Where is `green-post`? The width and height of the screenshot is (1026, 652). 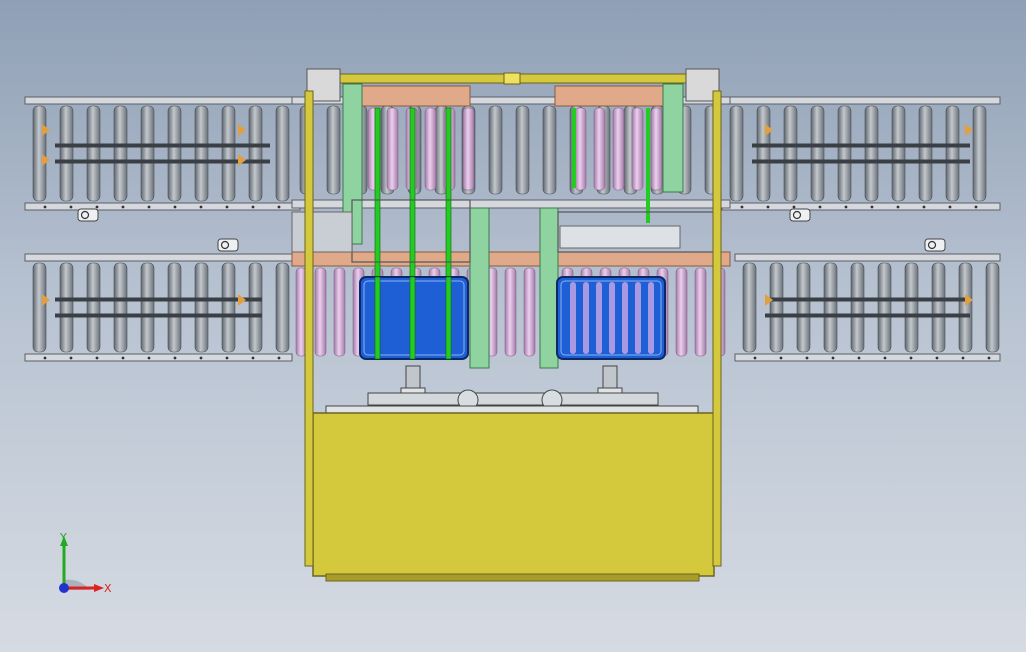 green-post is located at coordinates (549, 288).